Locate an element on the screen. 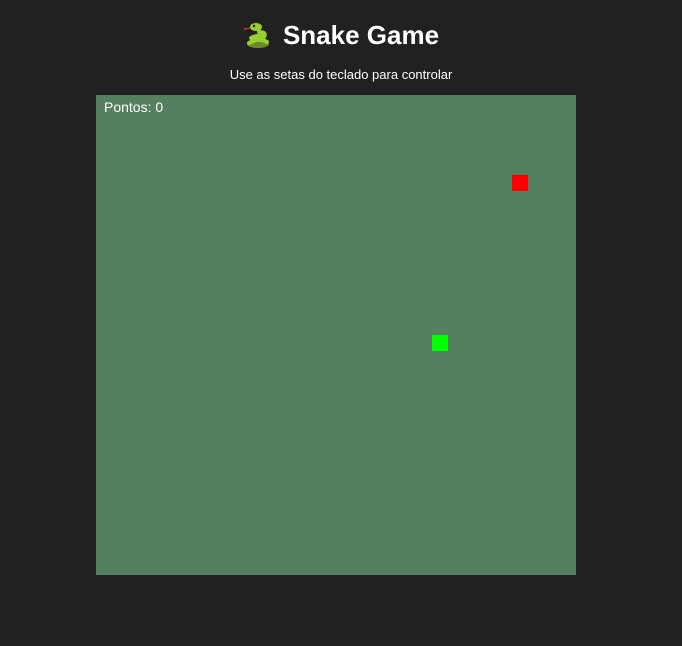  snake-head is located at coordinates (440, 343).